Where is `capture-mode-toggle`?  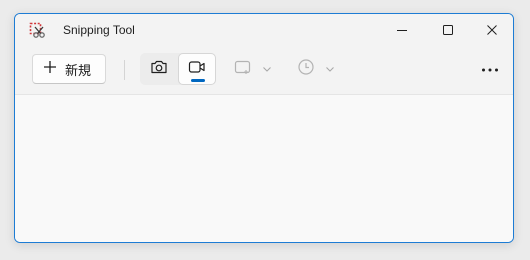
capture-mode-toggle is located at coordinates (178, 69).